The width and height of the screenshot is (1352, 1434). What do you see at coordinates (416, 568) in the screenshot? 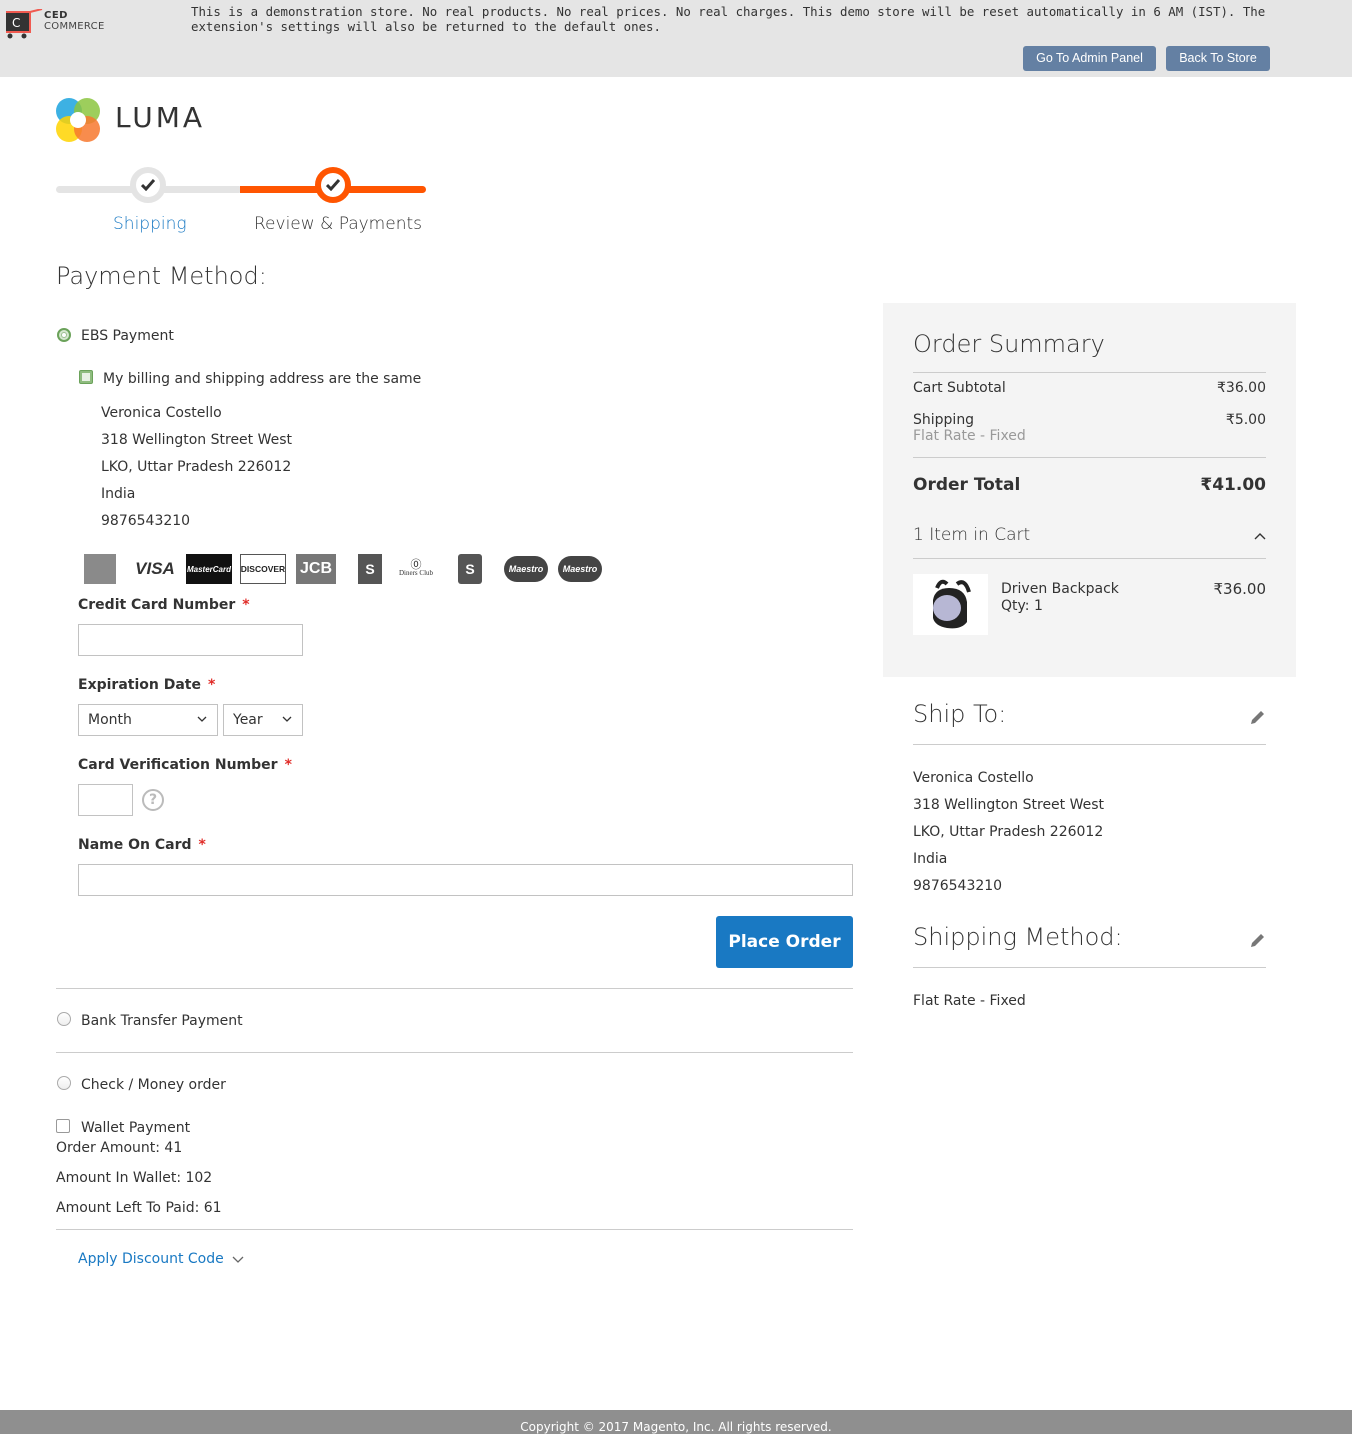
I see `diners-club-icon: ⓪ Diners Club` at bounding box center [416, 568].